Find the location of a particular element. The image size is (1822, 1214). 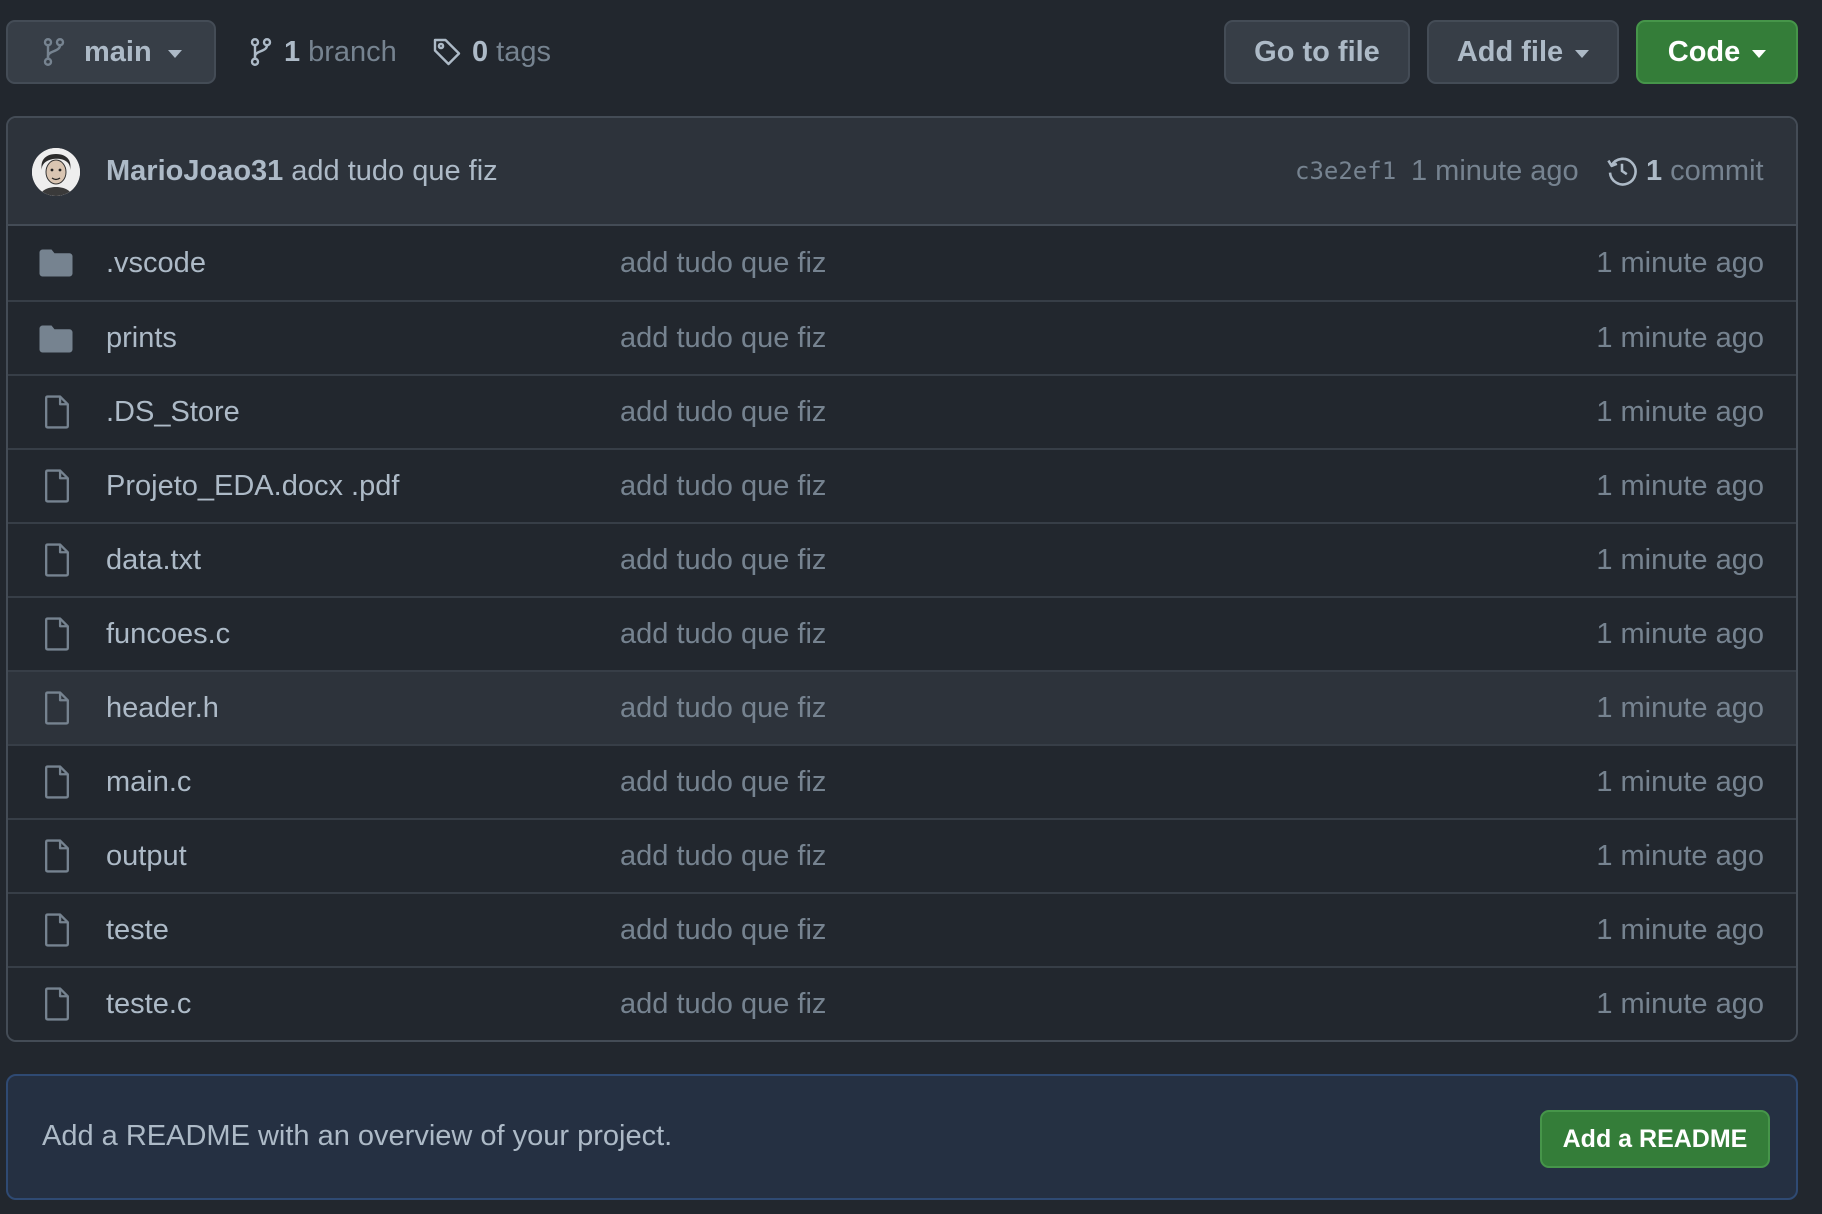

file-name-link: teste.c is located at coordinates (148, 1004).